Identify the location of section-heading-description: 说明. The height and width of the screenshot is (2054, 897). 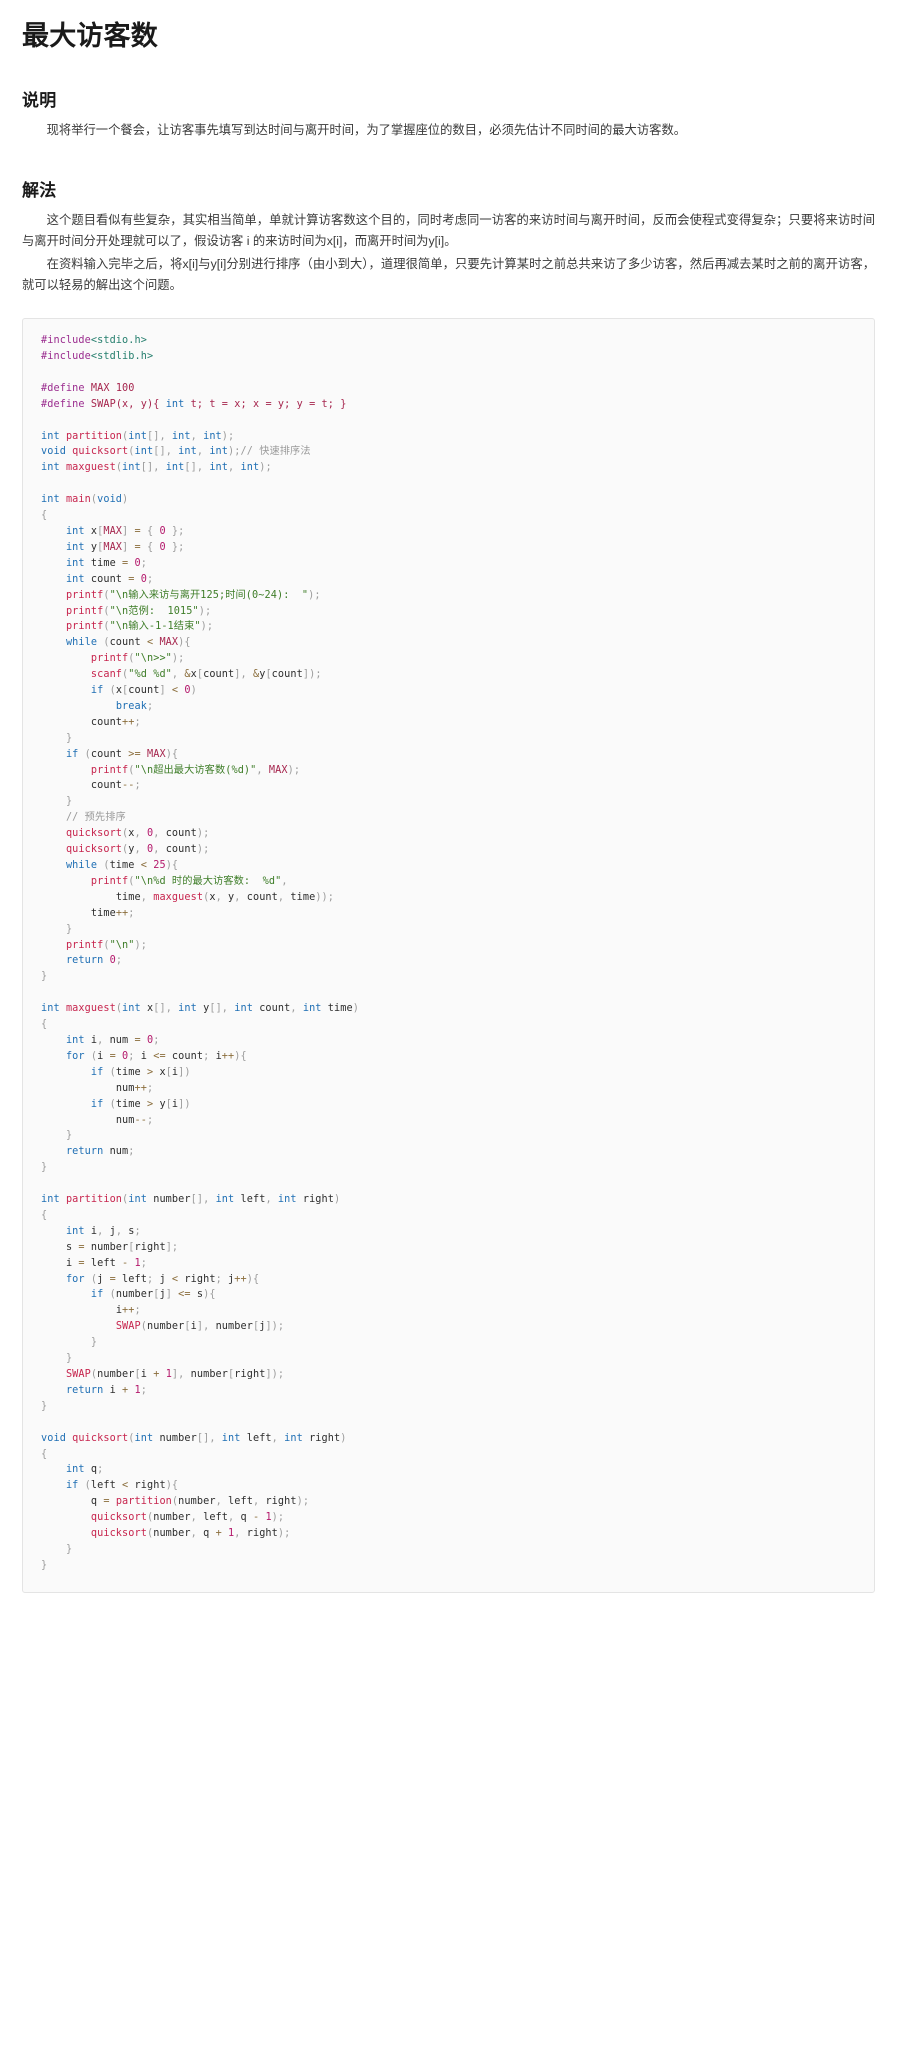
(39, 101).